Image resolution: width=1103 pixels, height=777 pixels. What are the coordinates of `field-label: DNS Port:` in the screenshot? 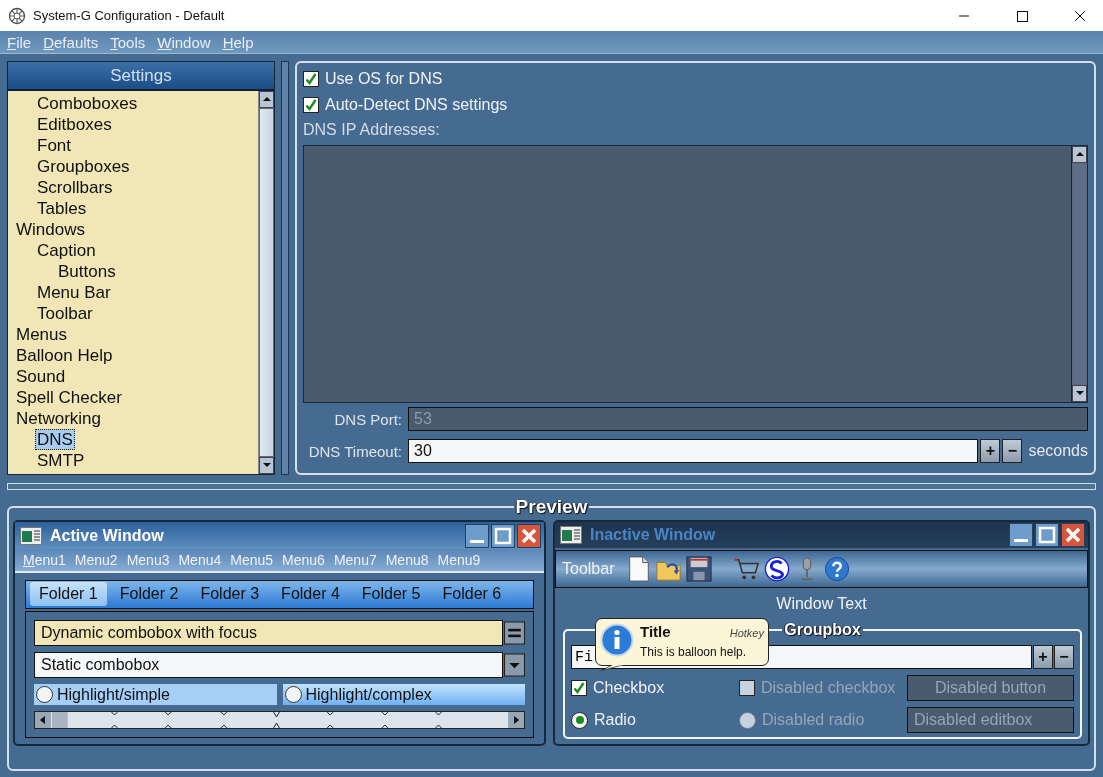 It's located at (367, 419).